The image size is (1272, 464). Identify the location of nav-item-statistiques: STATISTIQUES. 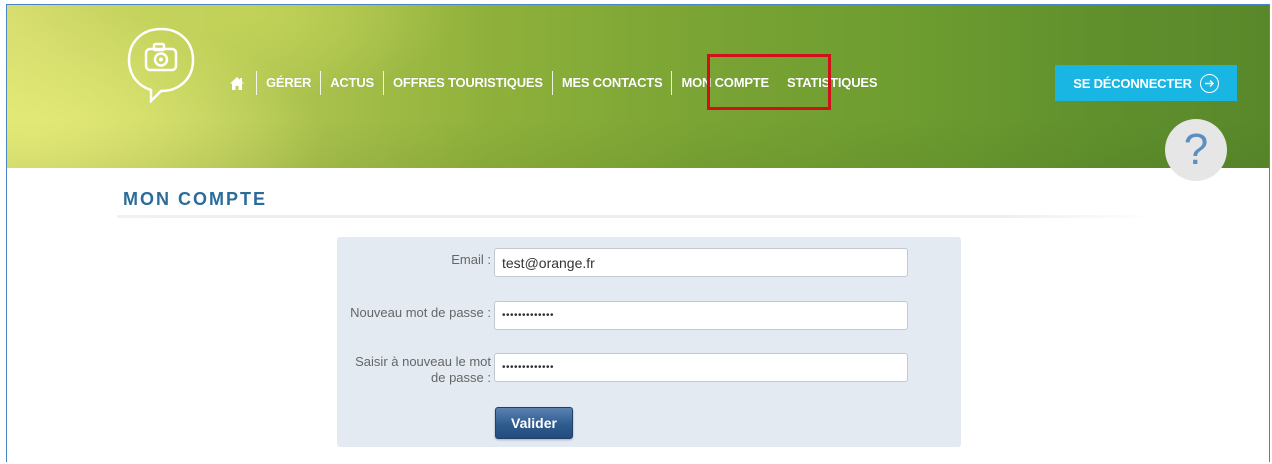
(832, 83).